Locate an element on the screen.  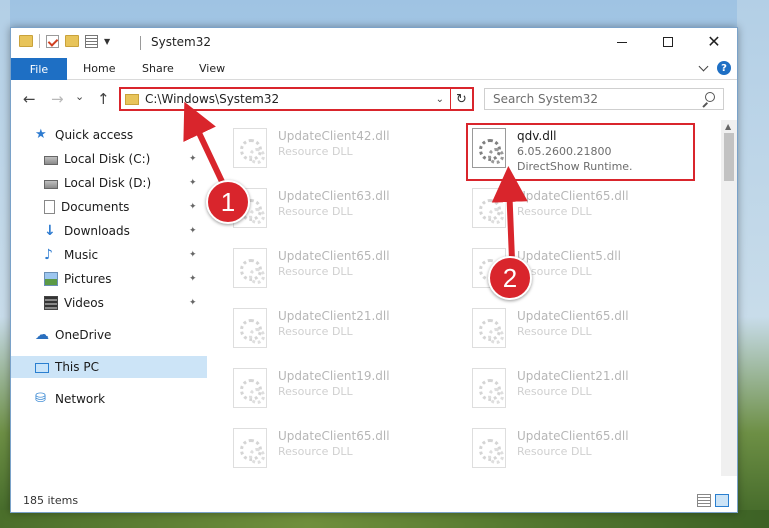
window-controls: ✕ is located at coordinates (668, 42).